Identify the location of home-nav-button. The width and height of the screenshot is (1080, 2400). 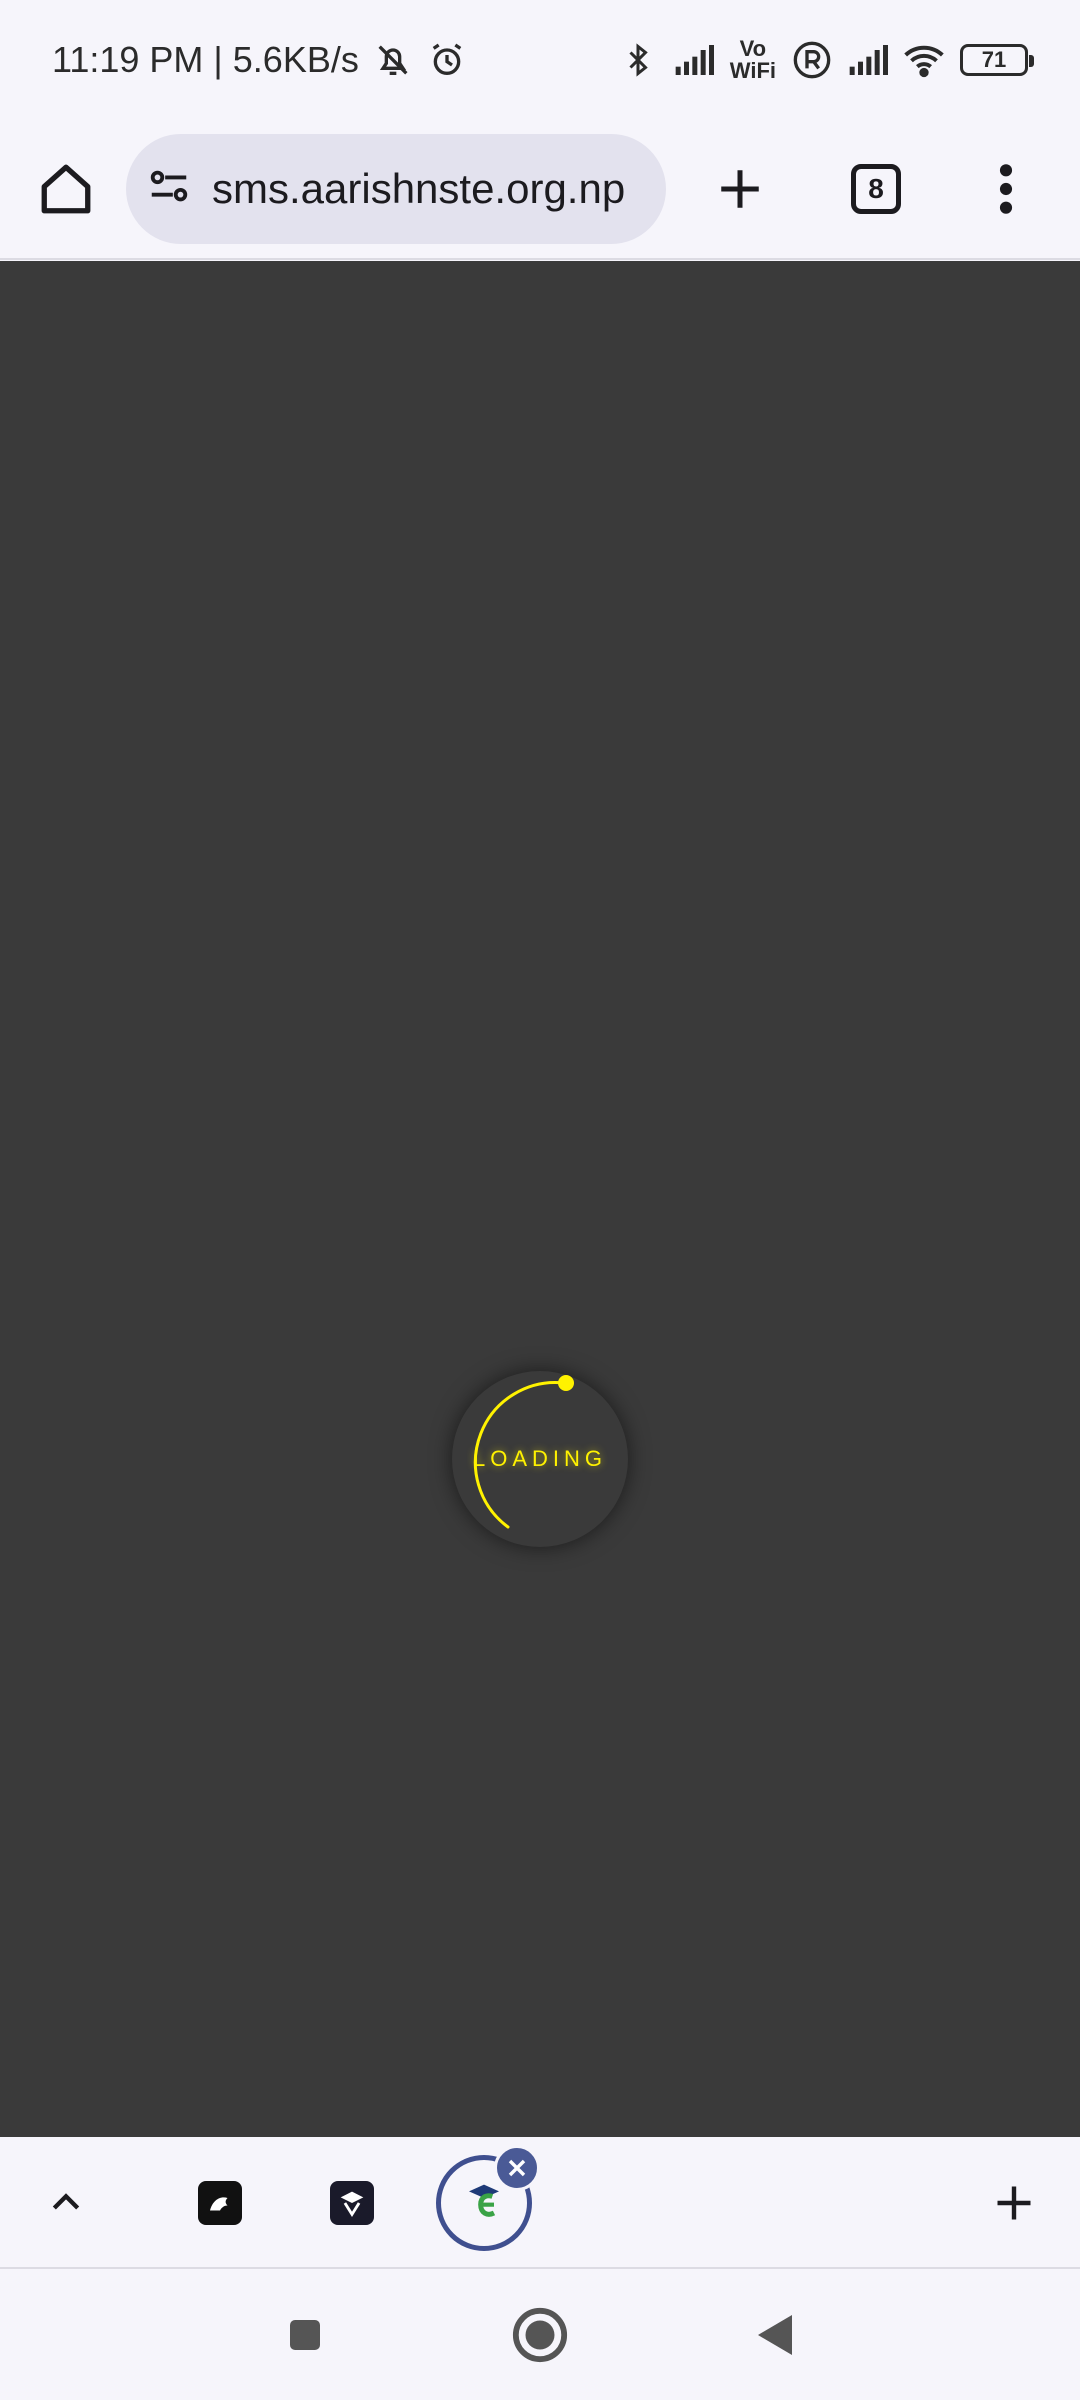
(540, 2335).